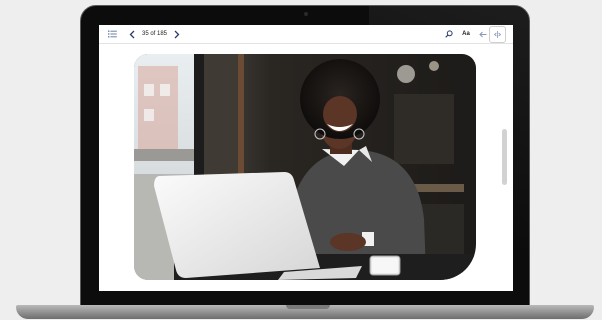 The height and width of the screenshot is (320, 602). What do you see at coordinates (306, 14) in the screenshot?
I see `webcam` at bounding box center [306, 14].